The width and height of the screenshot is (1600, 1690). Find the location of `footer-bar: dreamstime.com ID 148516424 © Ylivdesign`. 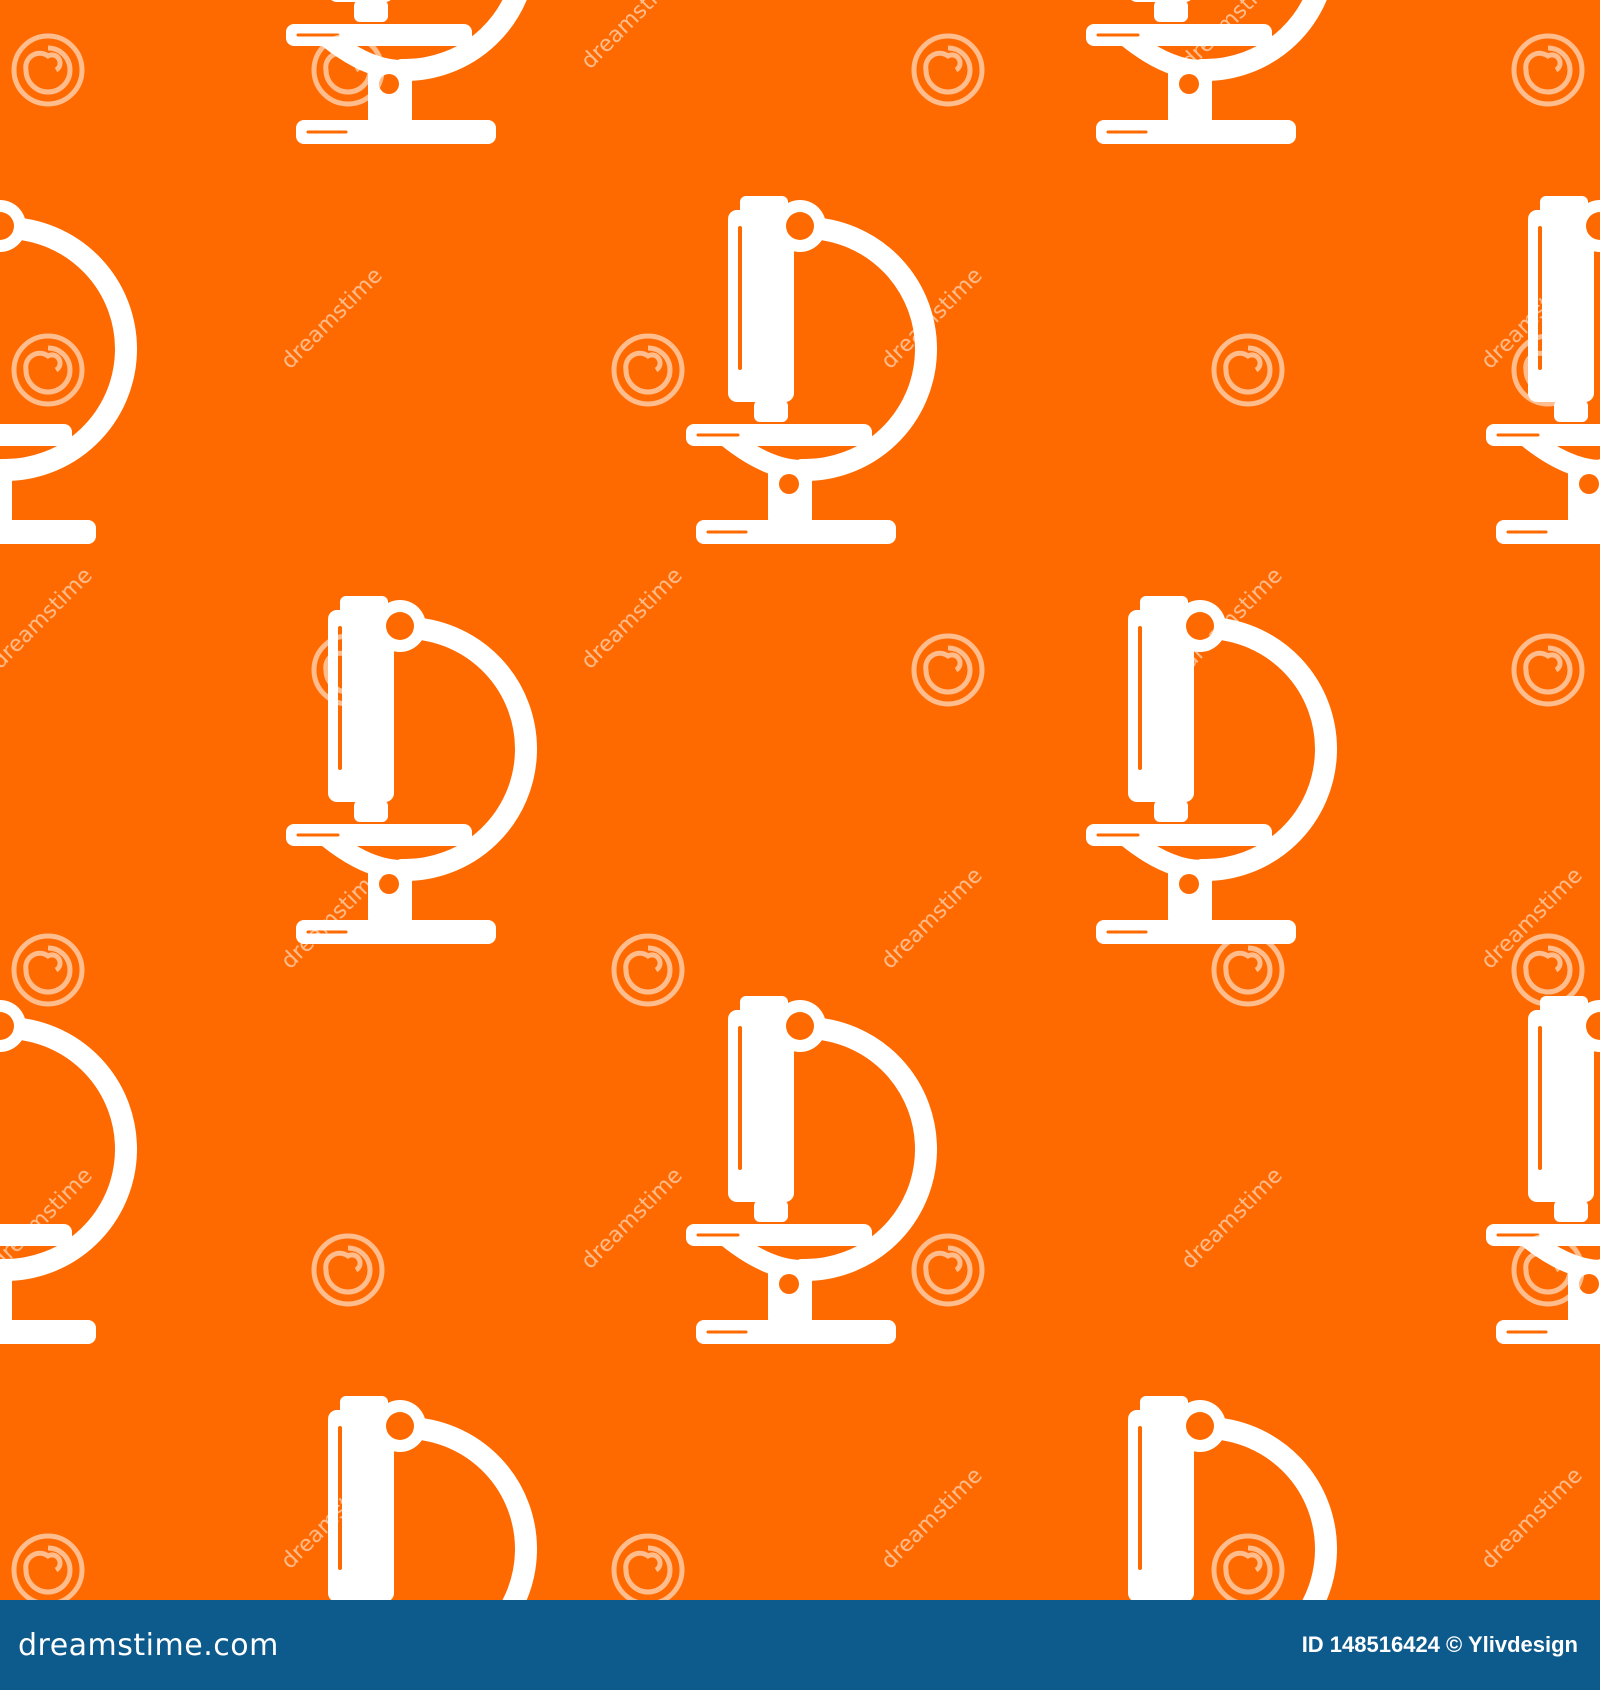

footer-bar: dreamstime.com ID 148516424 © Ylivdesign is located at coordinates (800, 1645).